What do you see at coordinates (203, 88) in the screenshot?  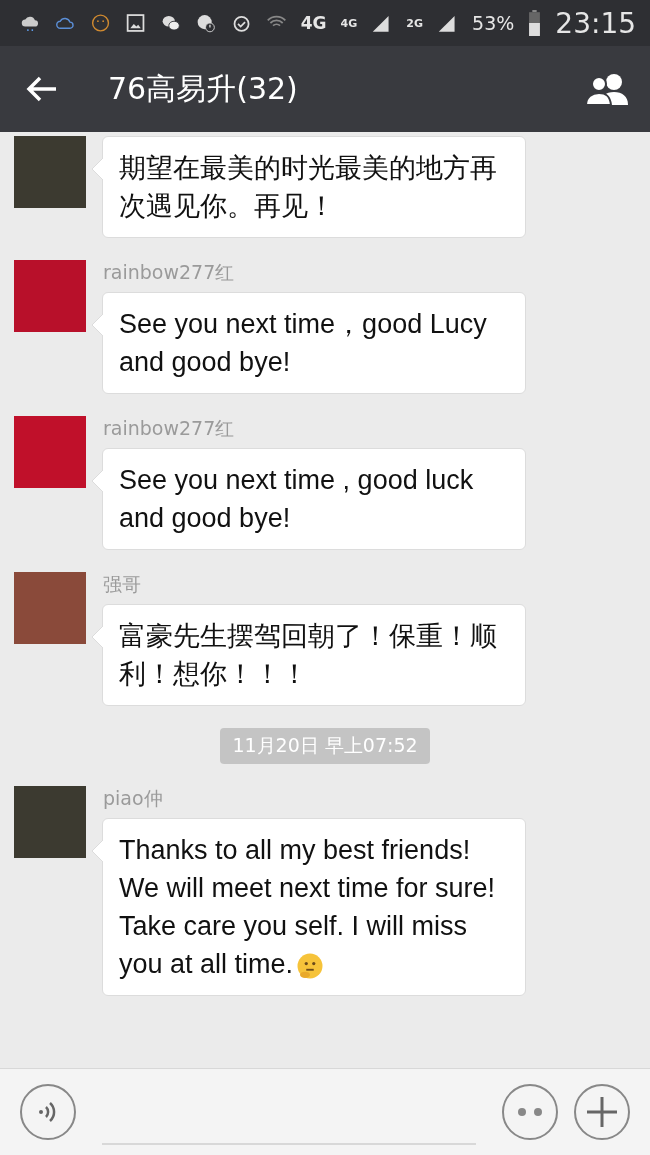 I see `chat-title: 76高易升(32)` at bounding box center [203, 88].